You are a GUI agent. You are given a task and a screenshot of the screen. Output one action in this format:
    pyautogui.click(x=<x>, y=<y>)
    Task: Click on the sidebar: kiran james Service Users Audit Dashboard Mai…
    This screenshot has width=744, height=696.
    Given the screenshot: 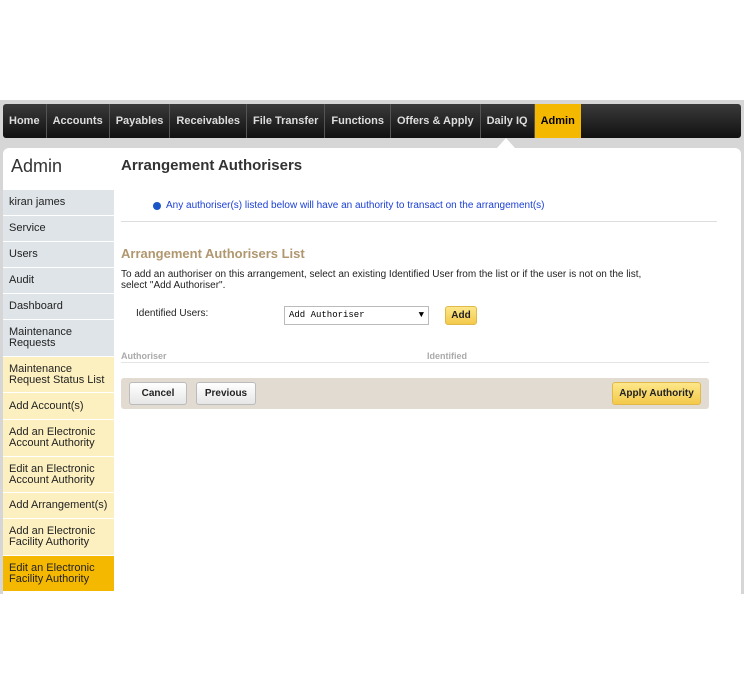 What is the action you would take?
    pyautogui.click(x=58, y=391)
    